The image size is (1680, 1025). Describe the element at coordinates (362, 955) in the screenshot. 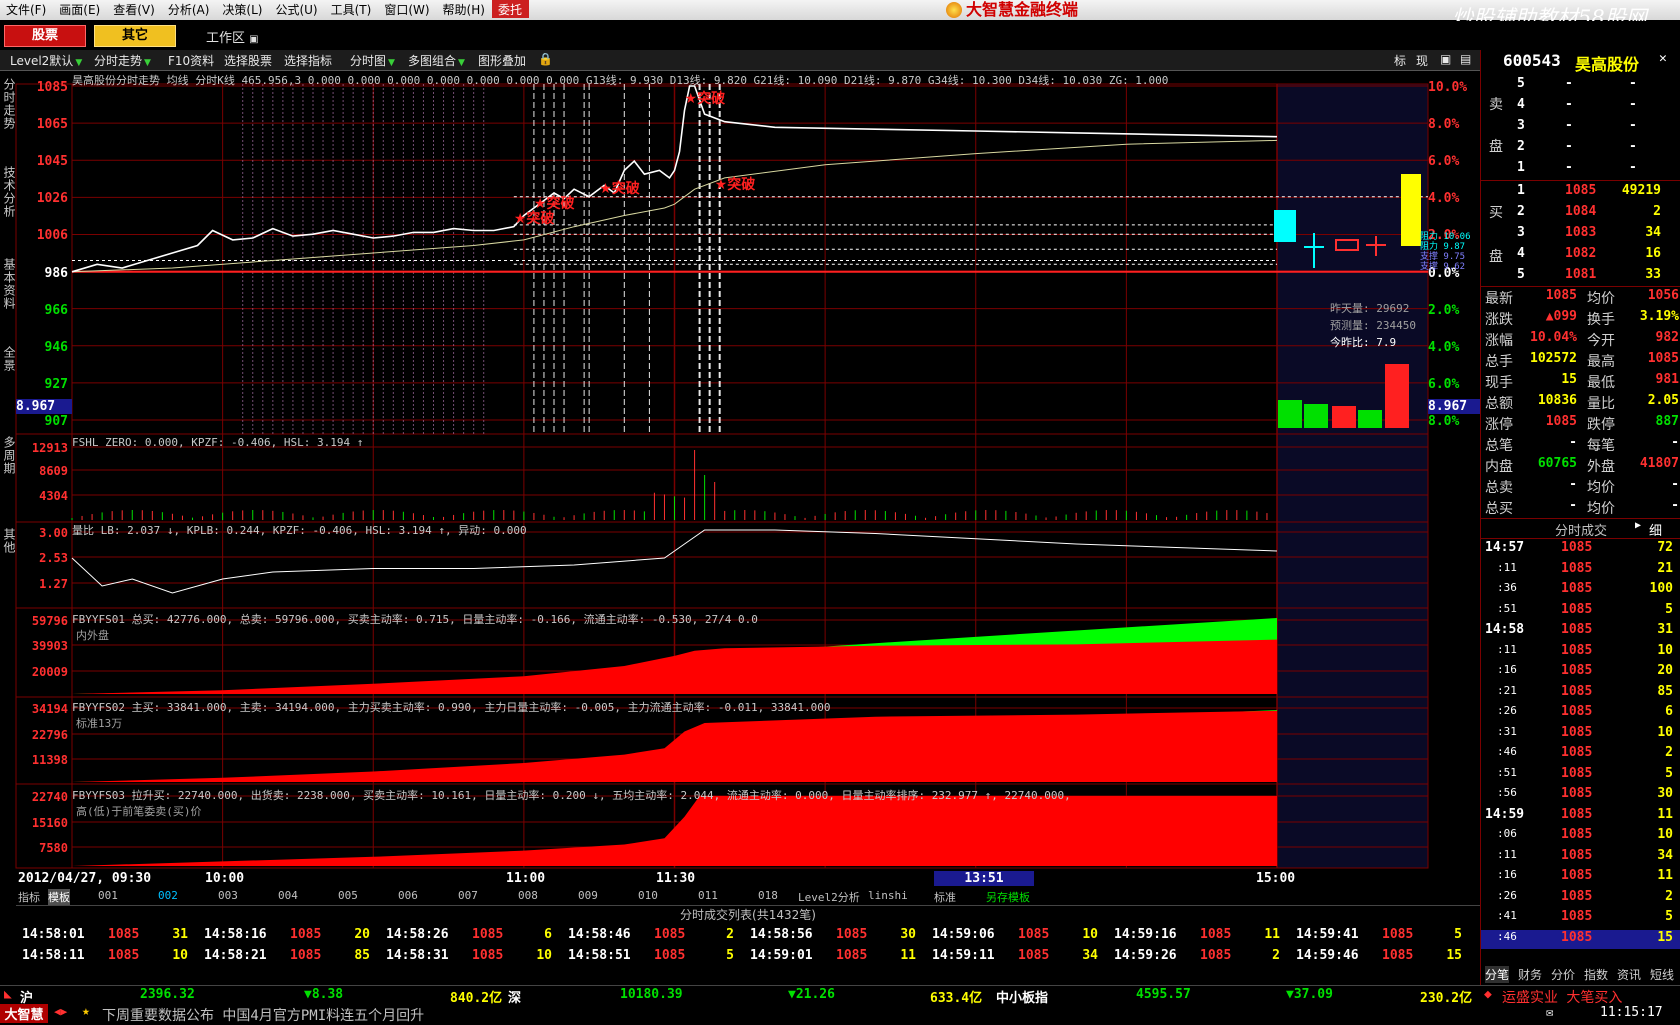

I see `trade-volume: 85` at that location.